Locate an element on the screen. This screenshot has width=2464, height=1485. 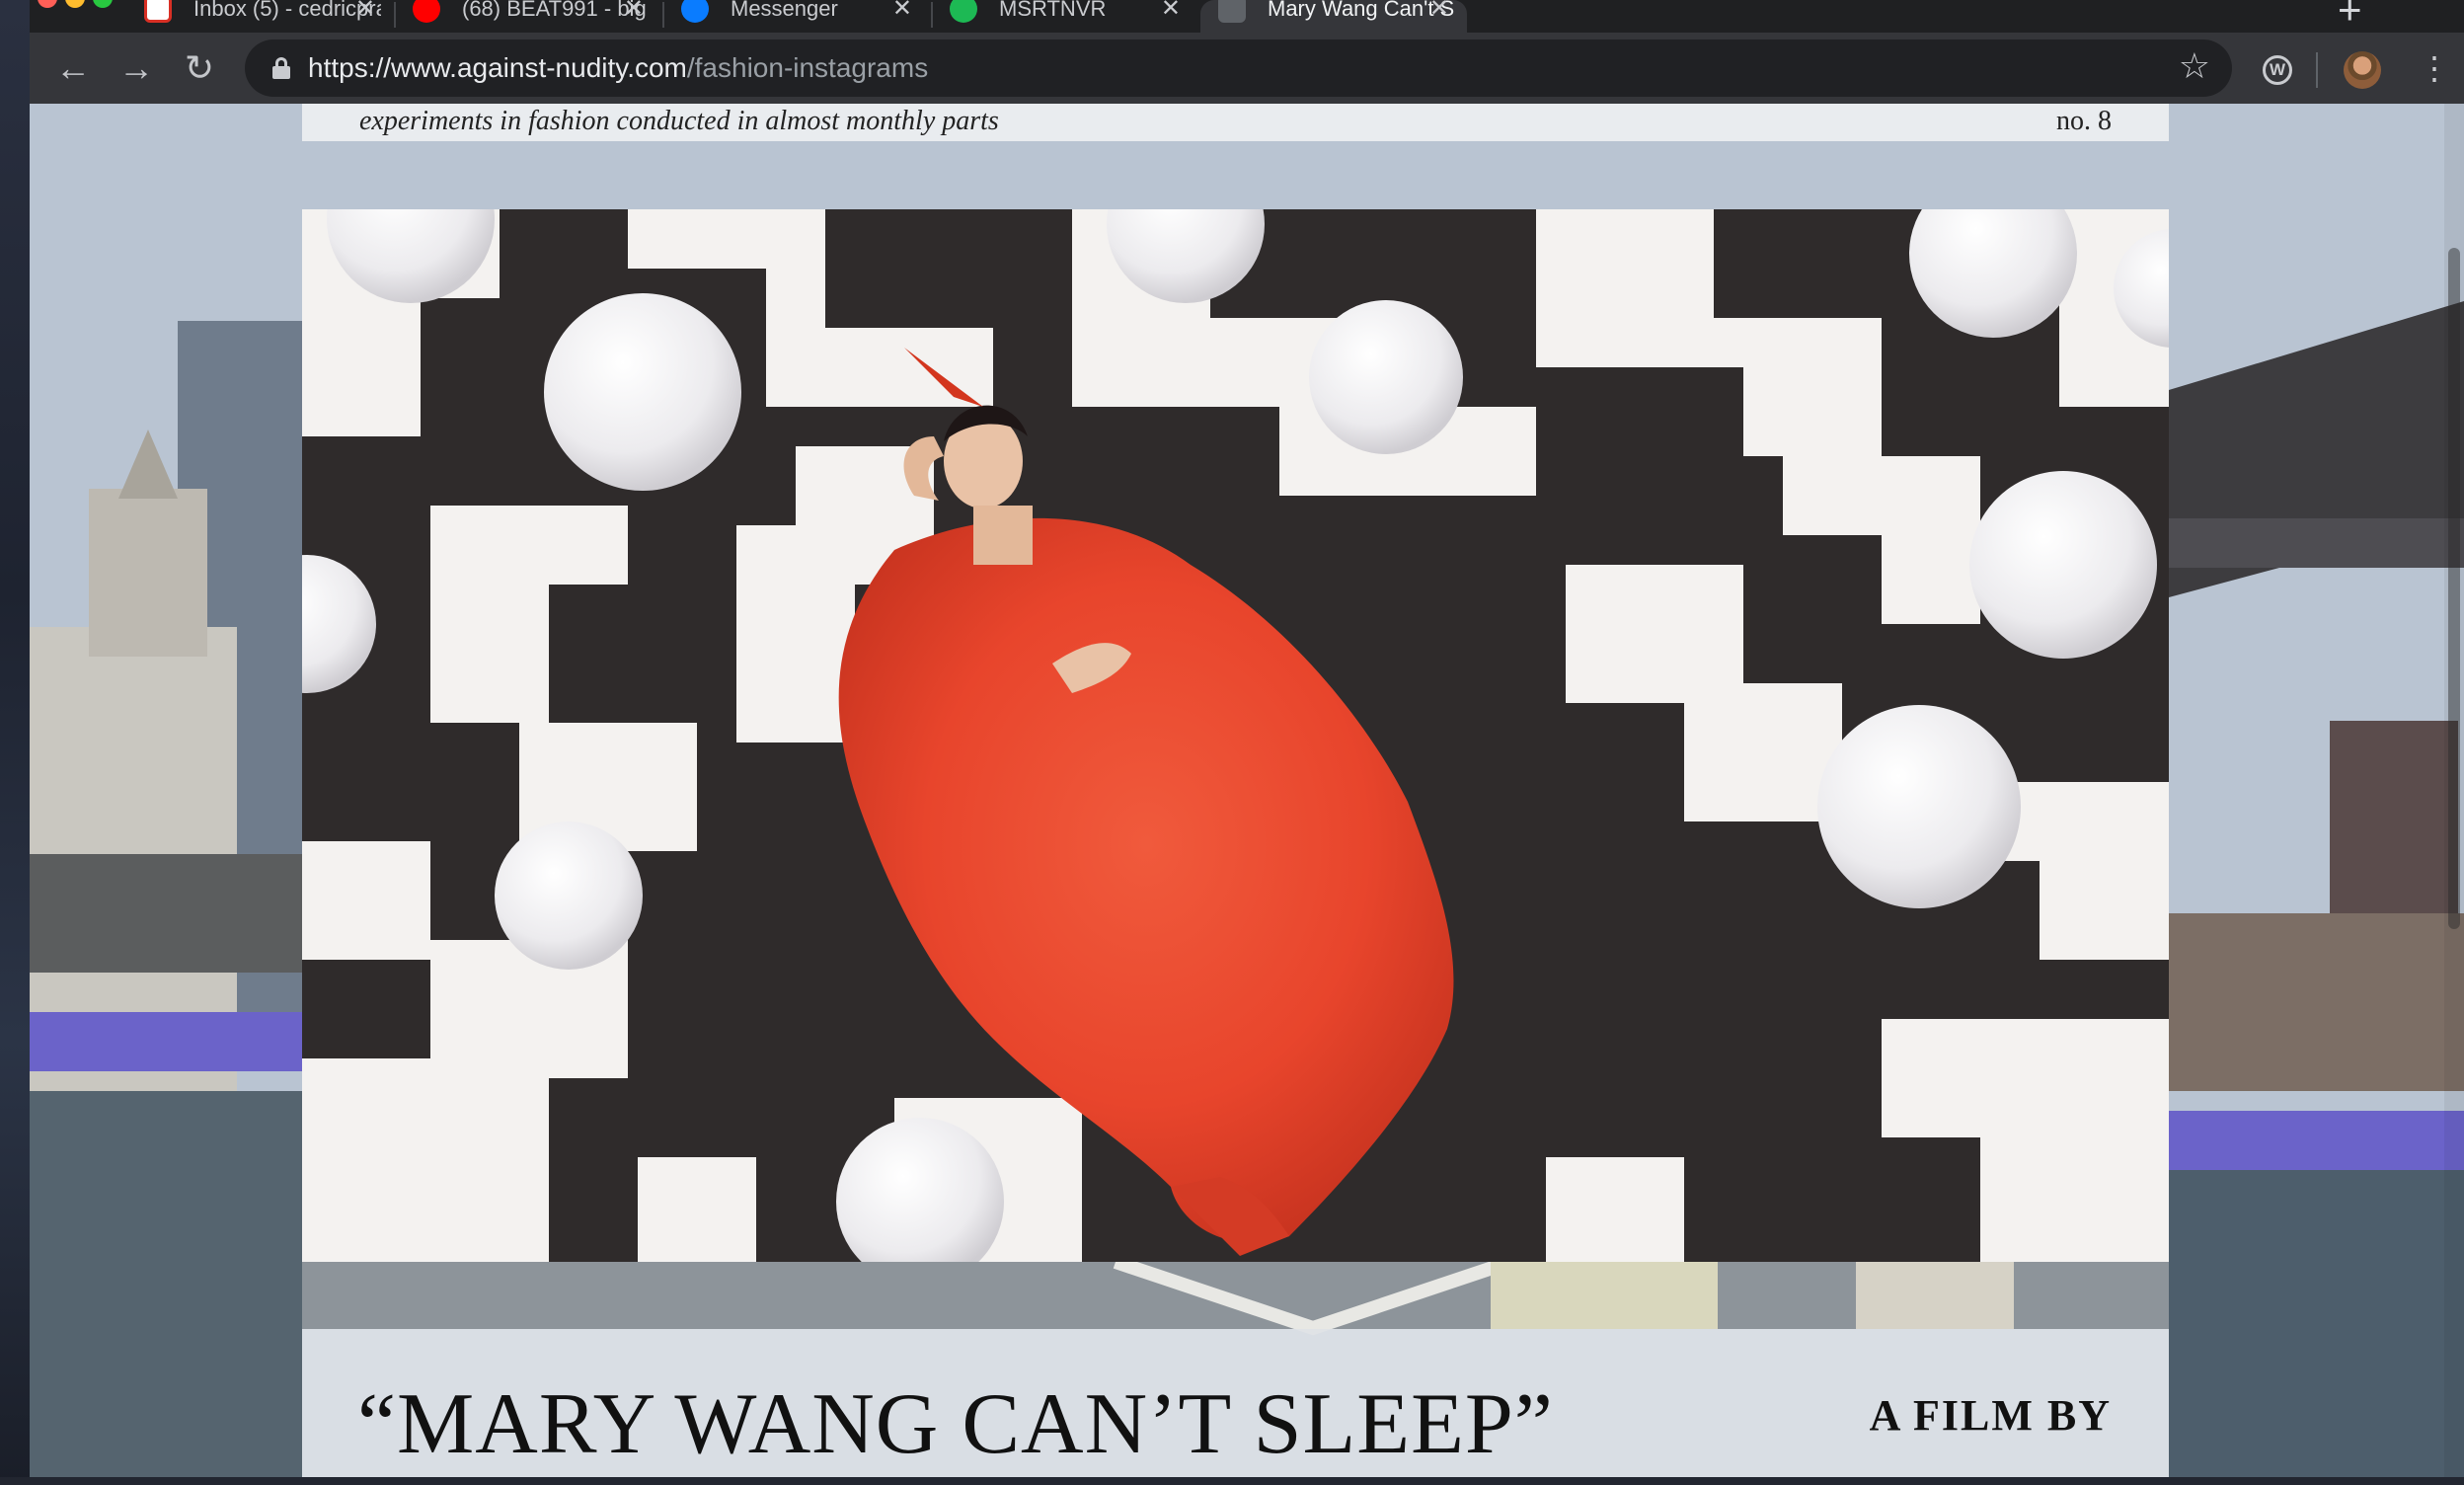
tab-title: Inbox (5) - cedricpradel@g is located at coordinates (287, 10).